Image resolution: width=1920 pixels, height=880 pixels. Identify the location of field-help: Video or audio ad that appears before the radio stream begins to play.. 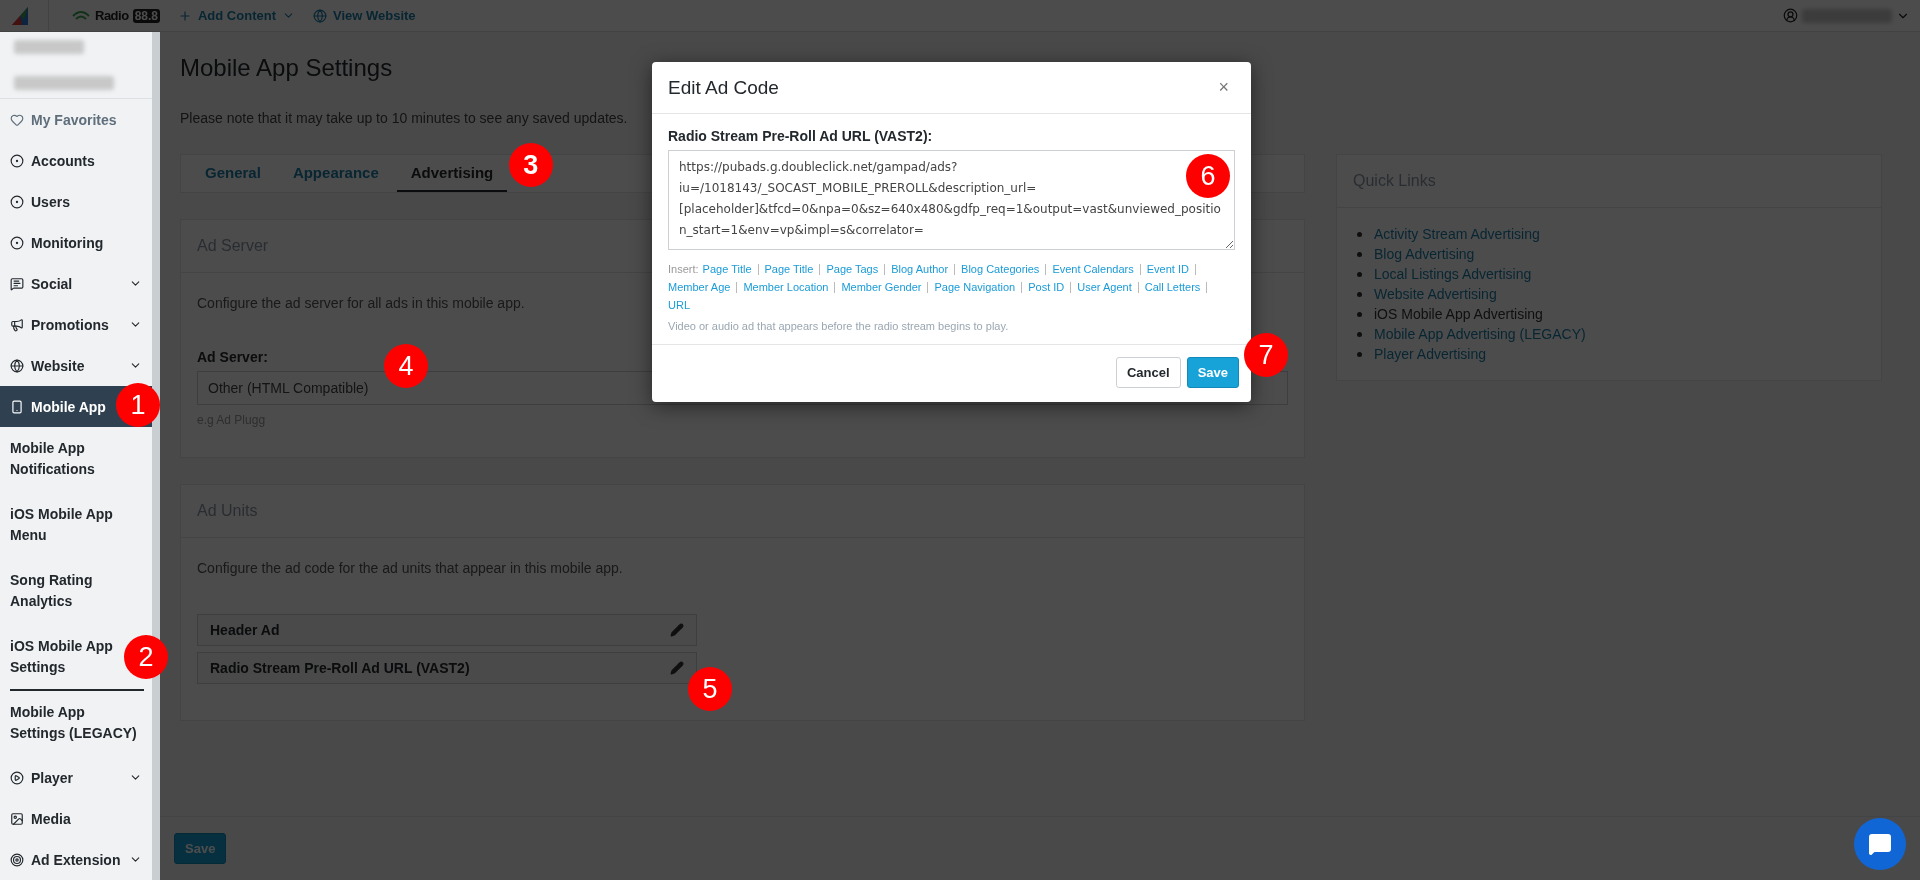
(839, 326).